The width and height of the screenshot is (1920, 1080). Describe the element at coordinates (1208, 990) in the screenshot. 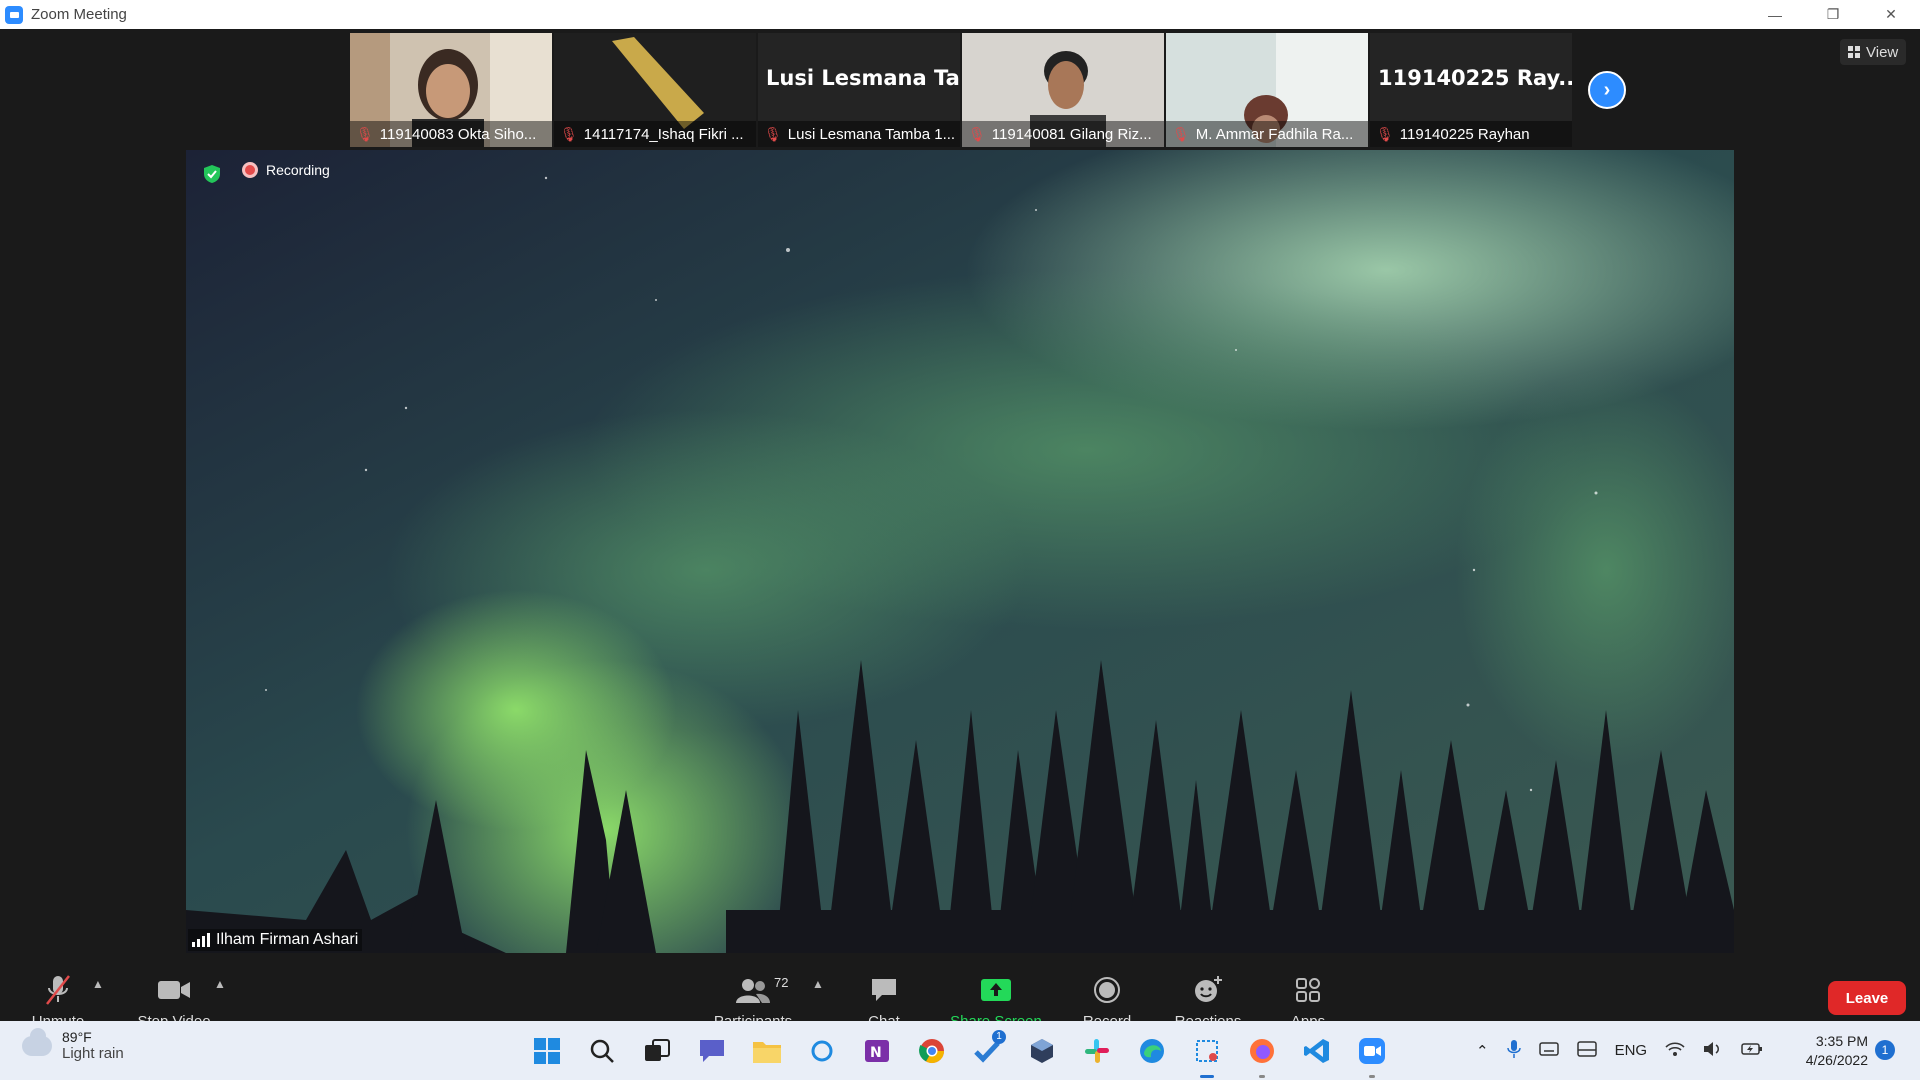

I see `reactions-icon` at that location.